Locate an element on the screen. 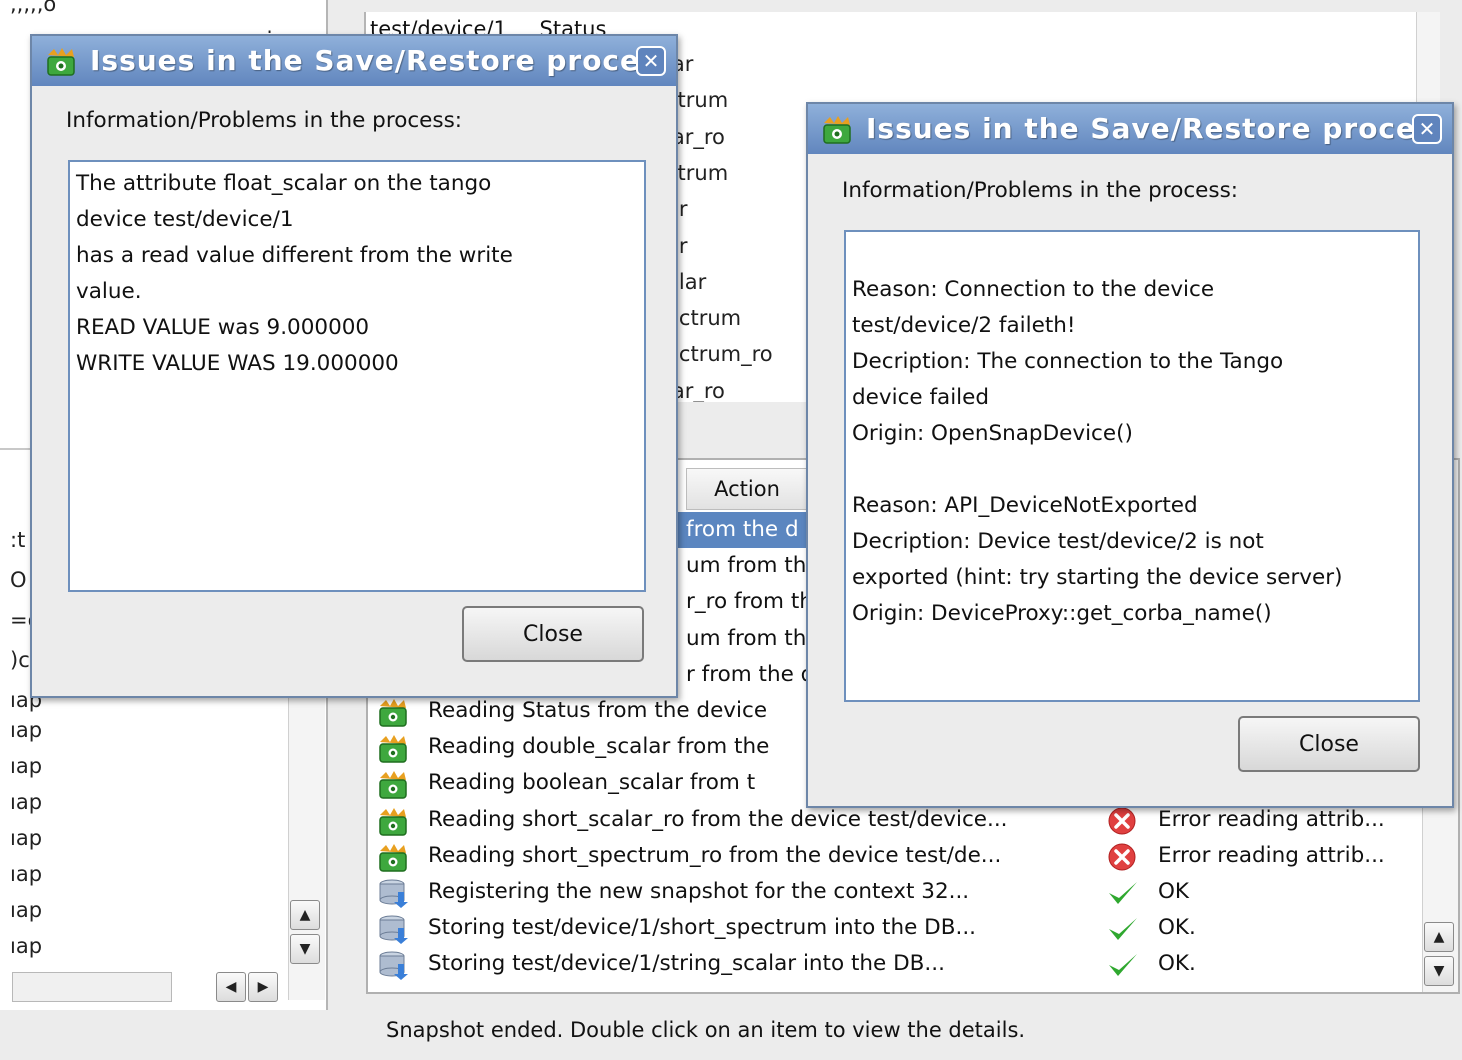 The height and width of the screenshot is (1060, 1462). list-item: :t is located at coordinates (17, 540).